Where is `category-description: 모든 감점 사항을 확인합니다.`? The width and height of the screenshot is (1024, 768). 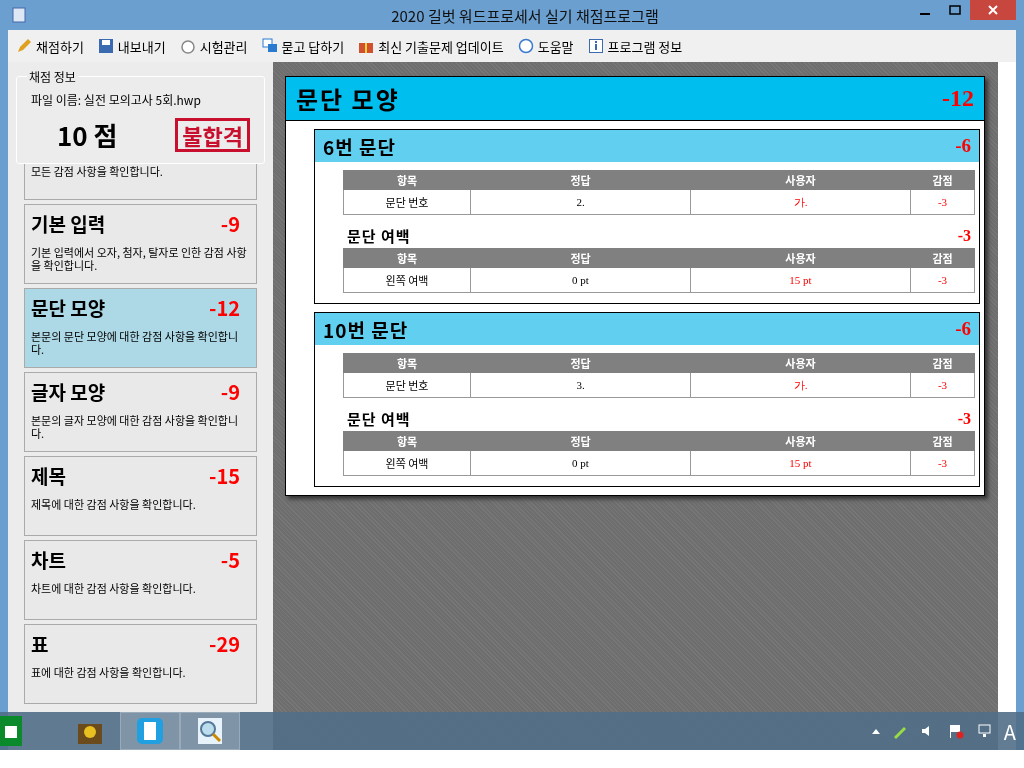
category-description: 모든 감점 사항을 확인합니다. is located at coordinates (97, 171).